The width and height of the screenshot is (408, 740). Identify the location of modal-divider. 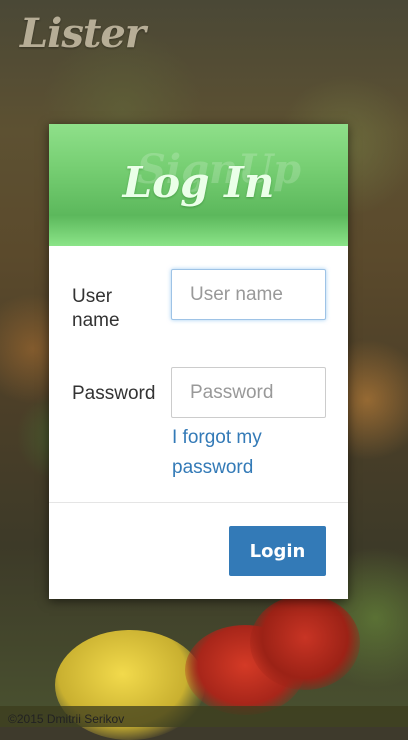
(198, 502).